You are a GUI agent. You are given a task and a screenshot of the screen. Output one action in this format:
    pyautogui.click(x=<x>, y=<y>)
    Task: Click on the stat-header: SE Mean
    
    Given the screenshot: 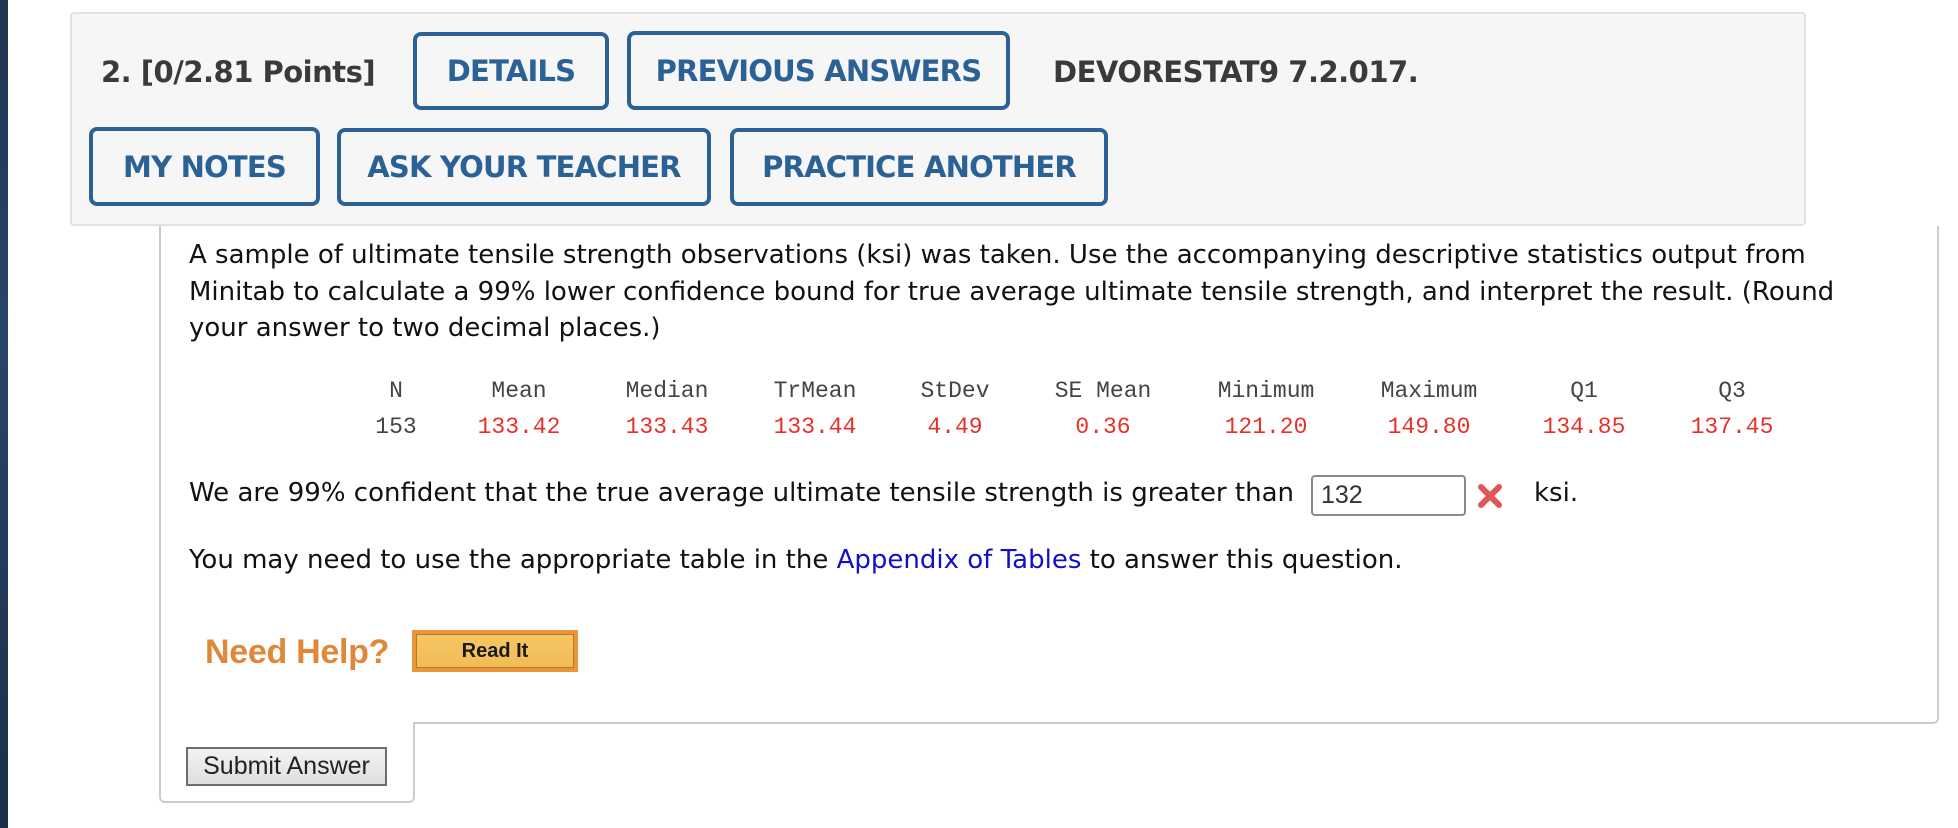 What is the action you would take?
    pyautogui.click(x=1103, y=391)
    